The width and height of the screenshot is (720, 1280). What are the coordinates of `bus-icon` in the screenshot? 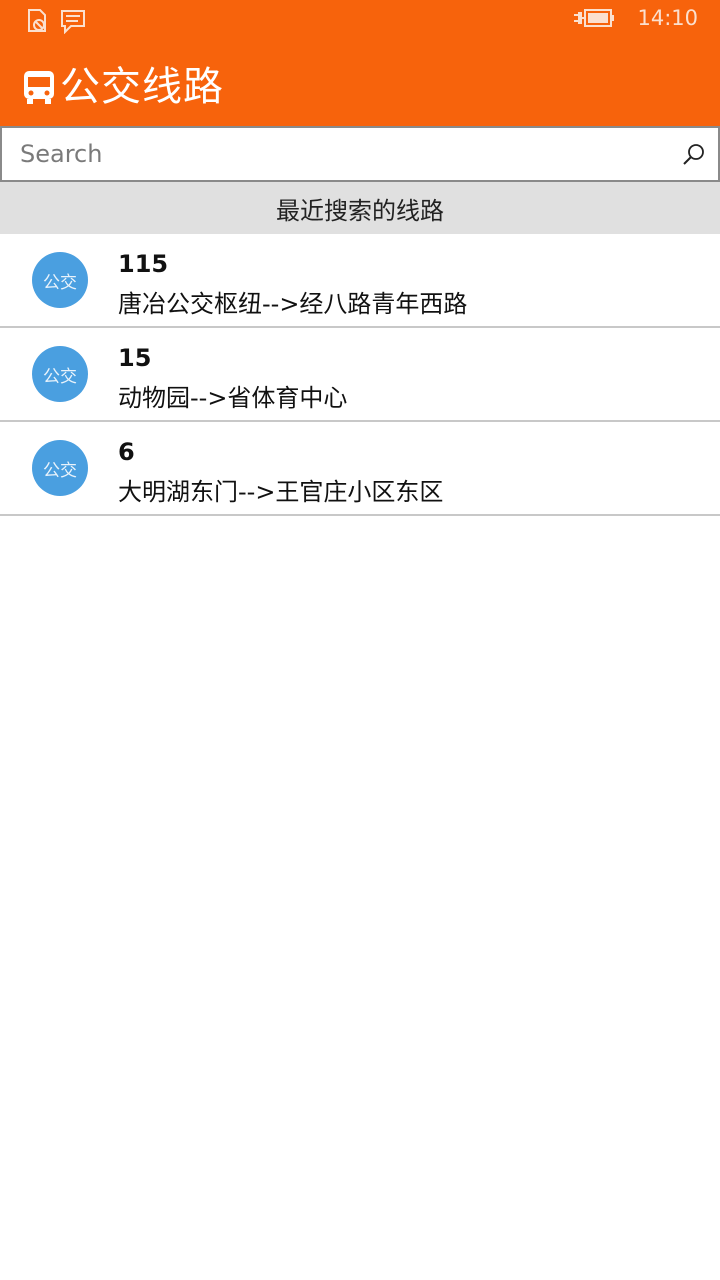 It's located at (39, 87).